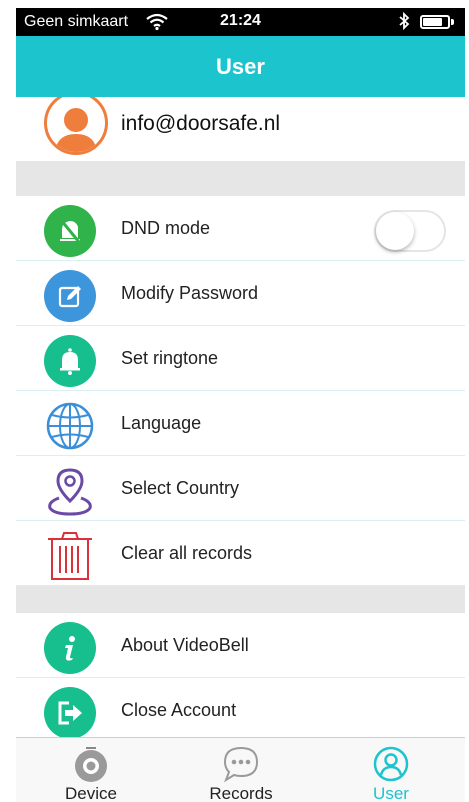 The image size is (469, 802). Describe the element at coordinates (180, 488) in the screenshot. I see `select-country-label: Select Country` at that location.